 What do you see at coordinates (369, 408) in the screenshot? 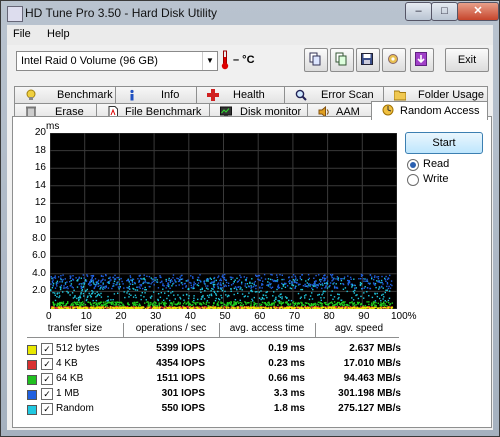
I see `row-speed: 275.127 MB/s` at bounding box center [369, 408].